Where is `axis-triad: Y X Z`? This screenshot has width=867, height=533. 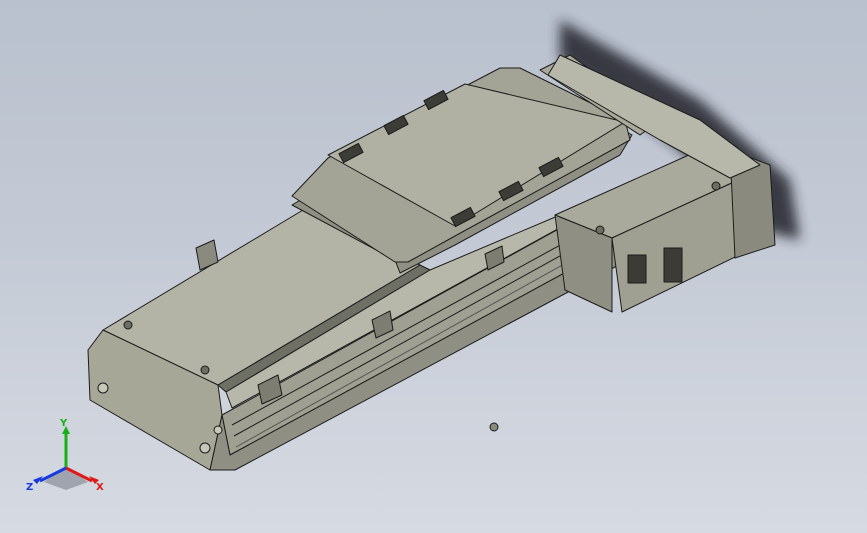 axis-triad: Y X Z is located at coordinates (65, 455).